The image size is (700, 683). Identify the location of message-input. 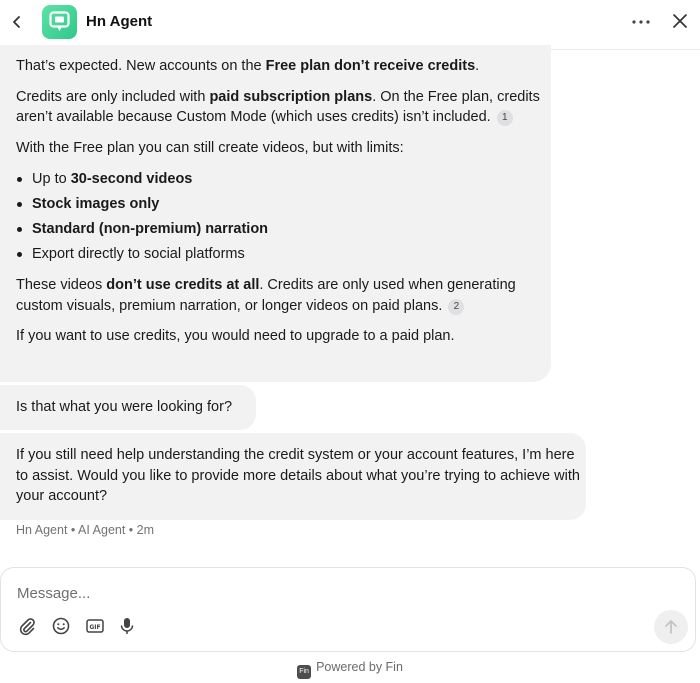
(317, 593).